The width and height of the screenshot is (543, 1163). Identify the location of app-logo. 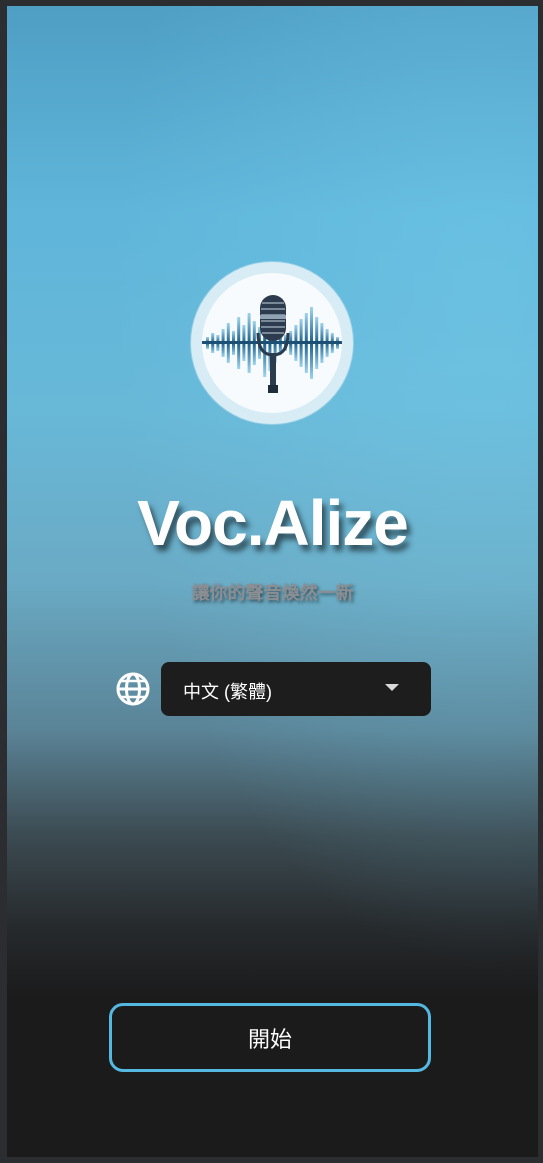
(272, 343).